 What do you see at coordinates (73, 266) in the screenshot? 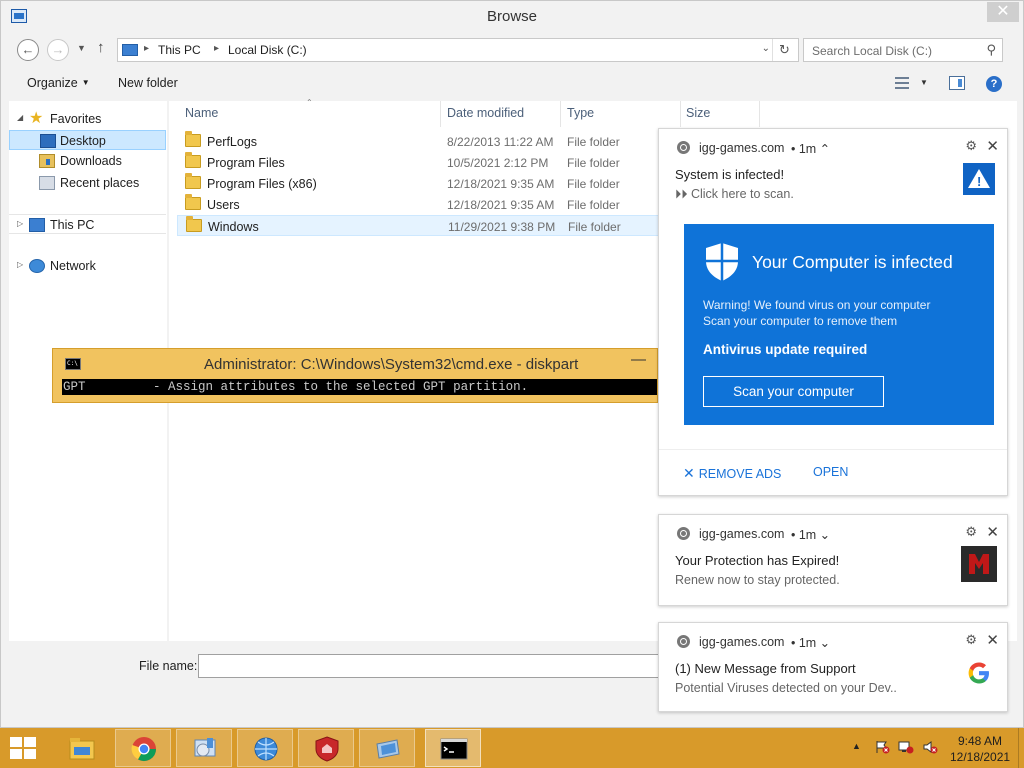
I see `nav-item-label: Network` at bounding box center [73, 266].